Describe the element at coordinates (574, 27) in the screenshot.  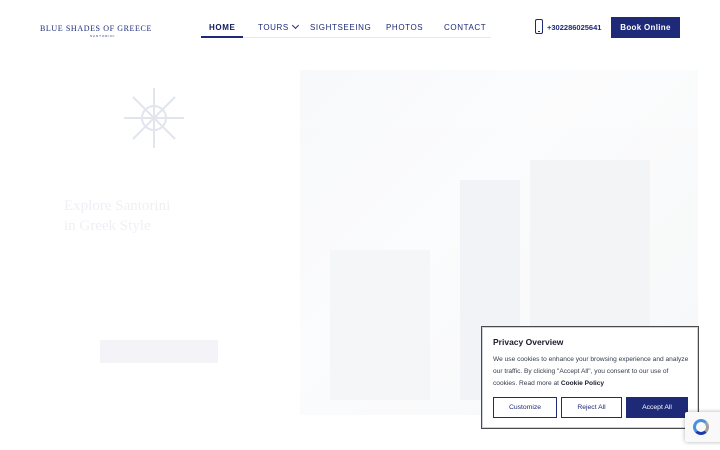
I see `phone-link: +302286025641` at that location.